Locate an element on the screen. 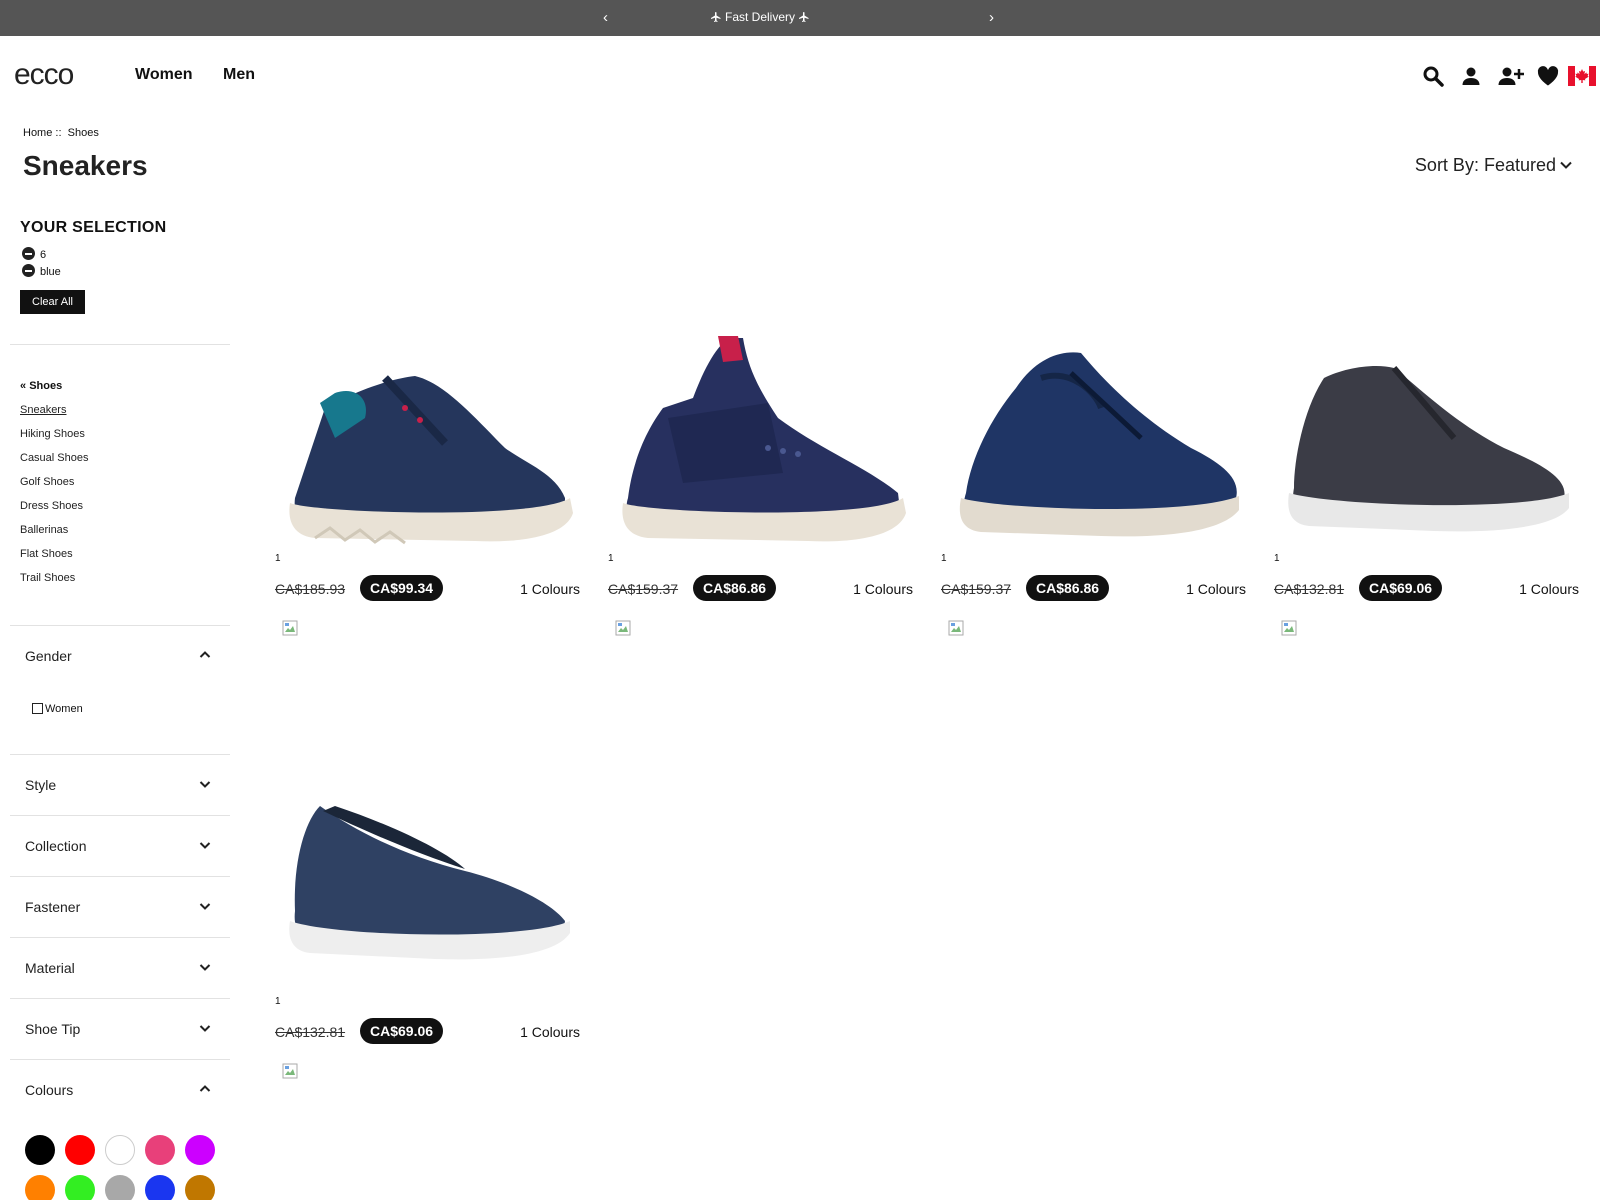  selected-filter-colour: blue is located at coordinates (41, 271).